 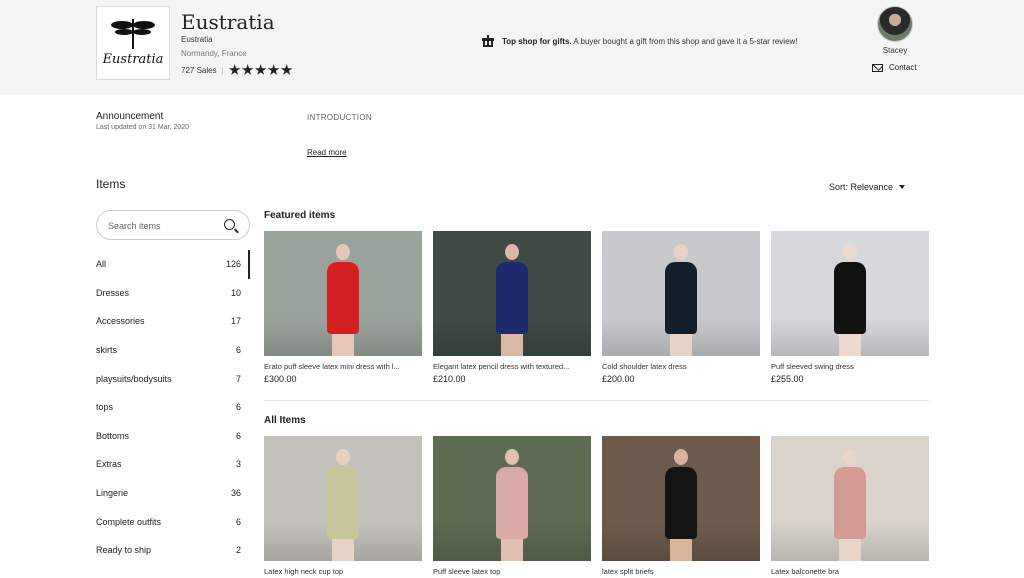 I want to click on category-complete-outfits: Complete outfits 6, so click(x=173, y=521).